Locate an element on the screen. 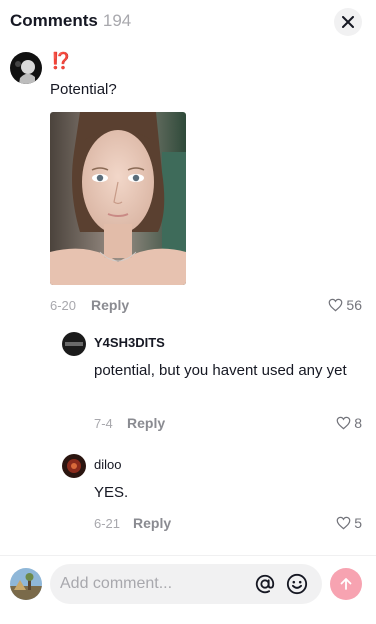 This screenshot has height=624, width=376. reply-date-2: 6-21 is located at coordinates (107, 523).